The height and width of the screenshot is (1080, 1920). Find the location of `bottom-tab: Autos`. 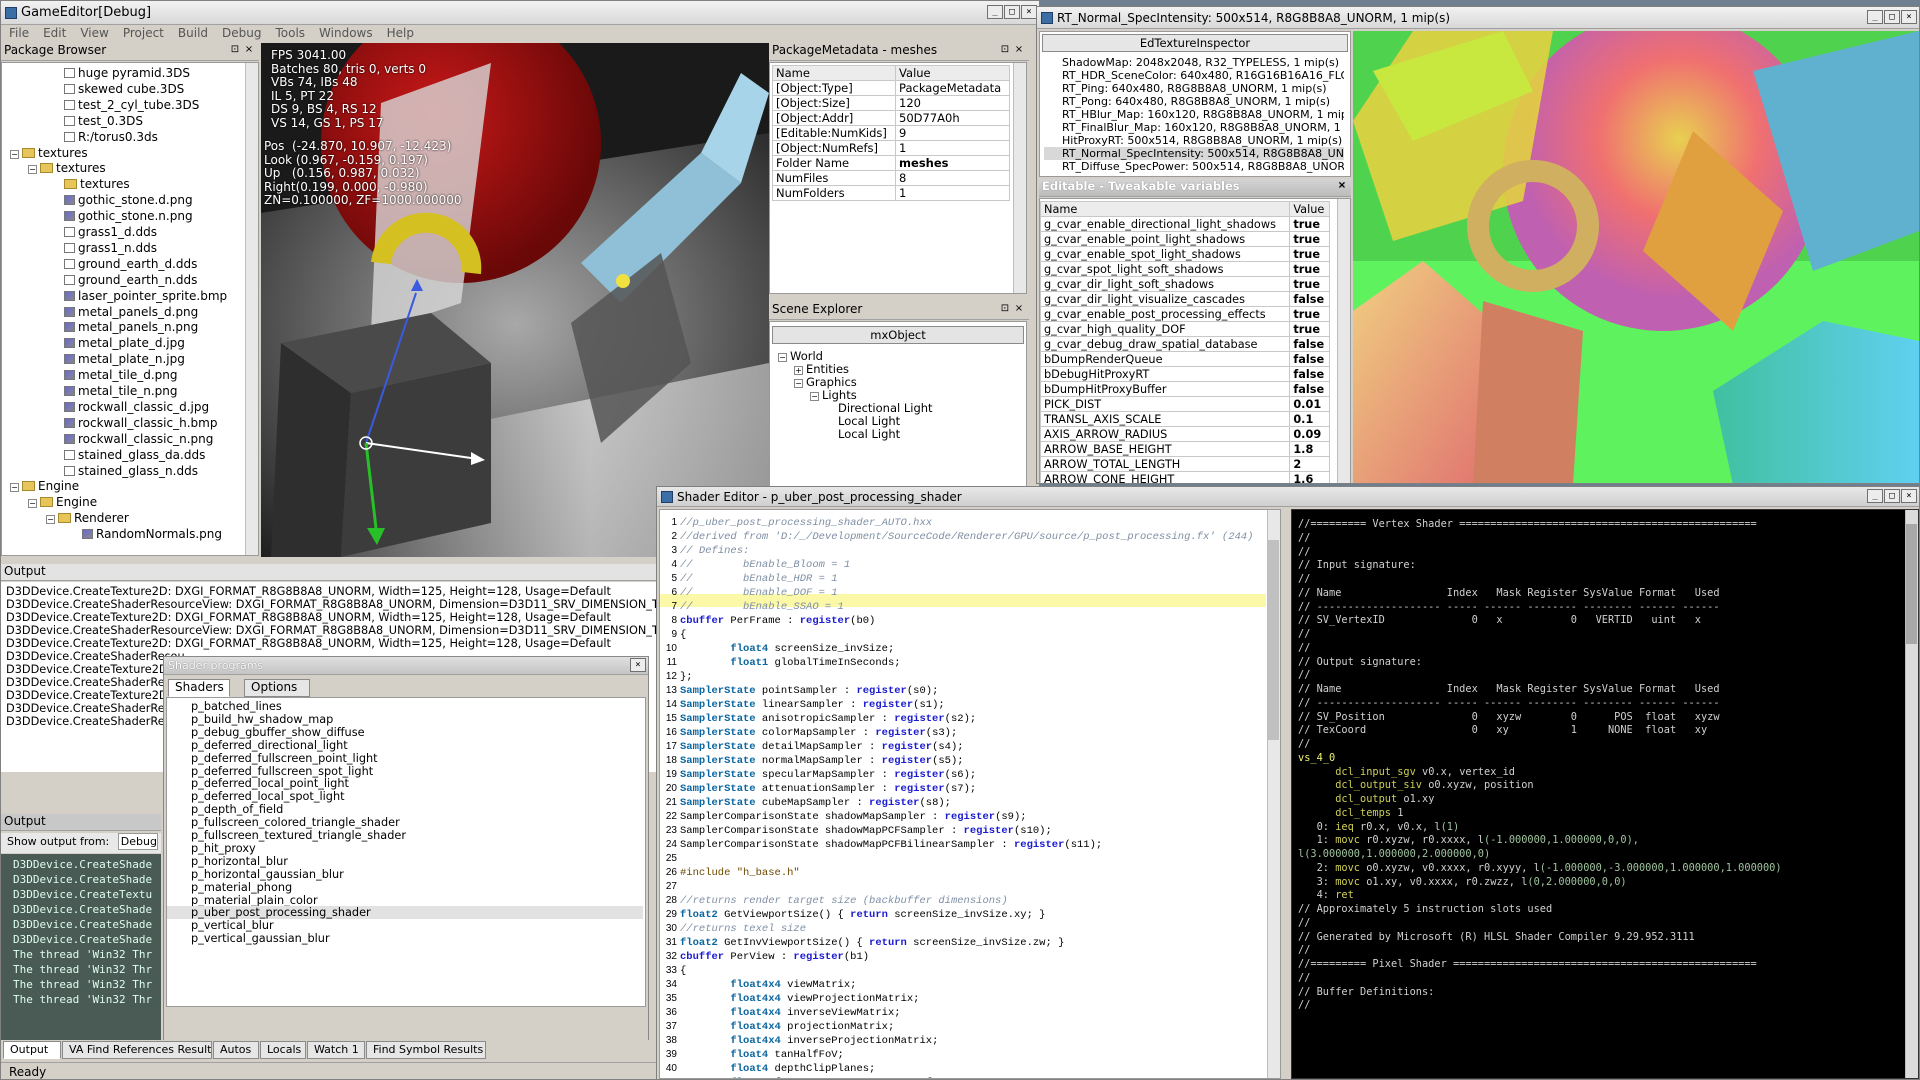

bottom-tab: Autos is located at coordinates (236, 1050).